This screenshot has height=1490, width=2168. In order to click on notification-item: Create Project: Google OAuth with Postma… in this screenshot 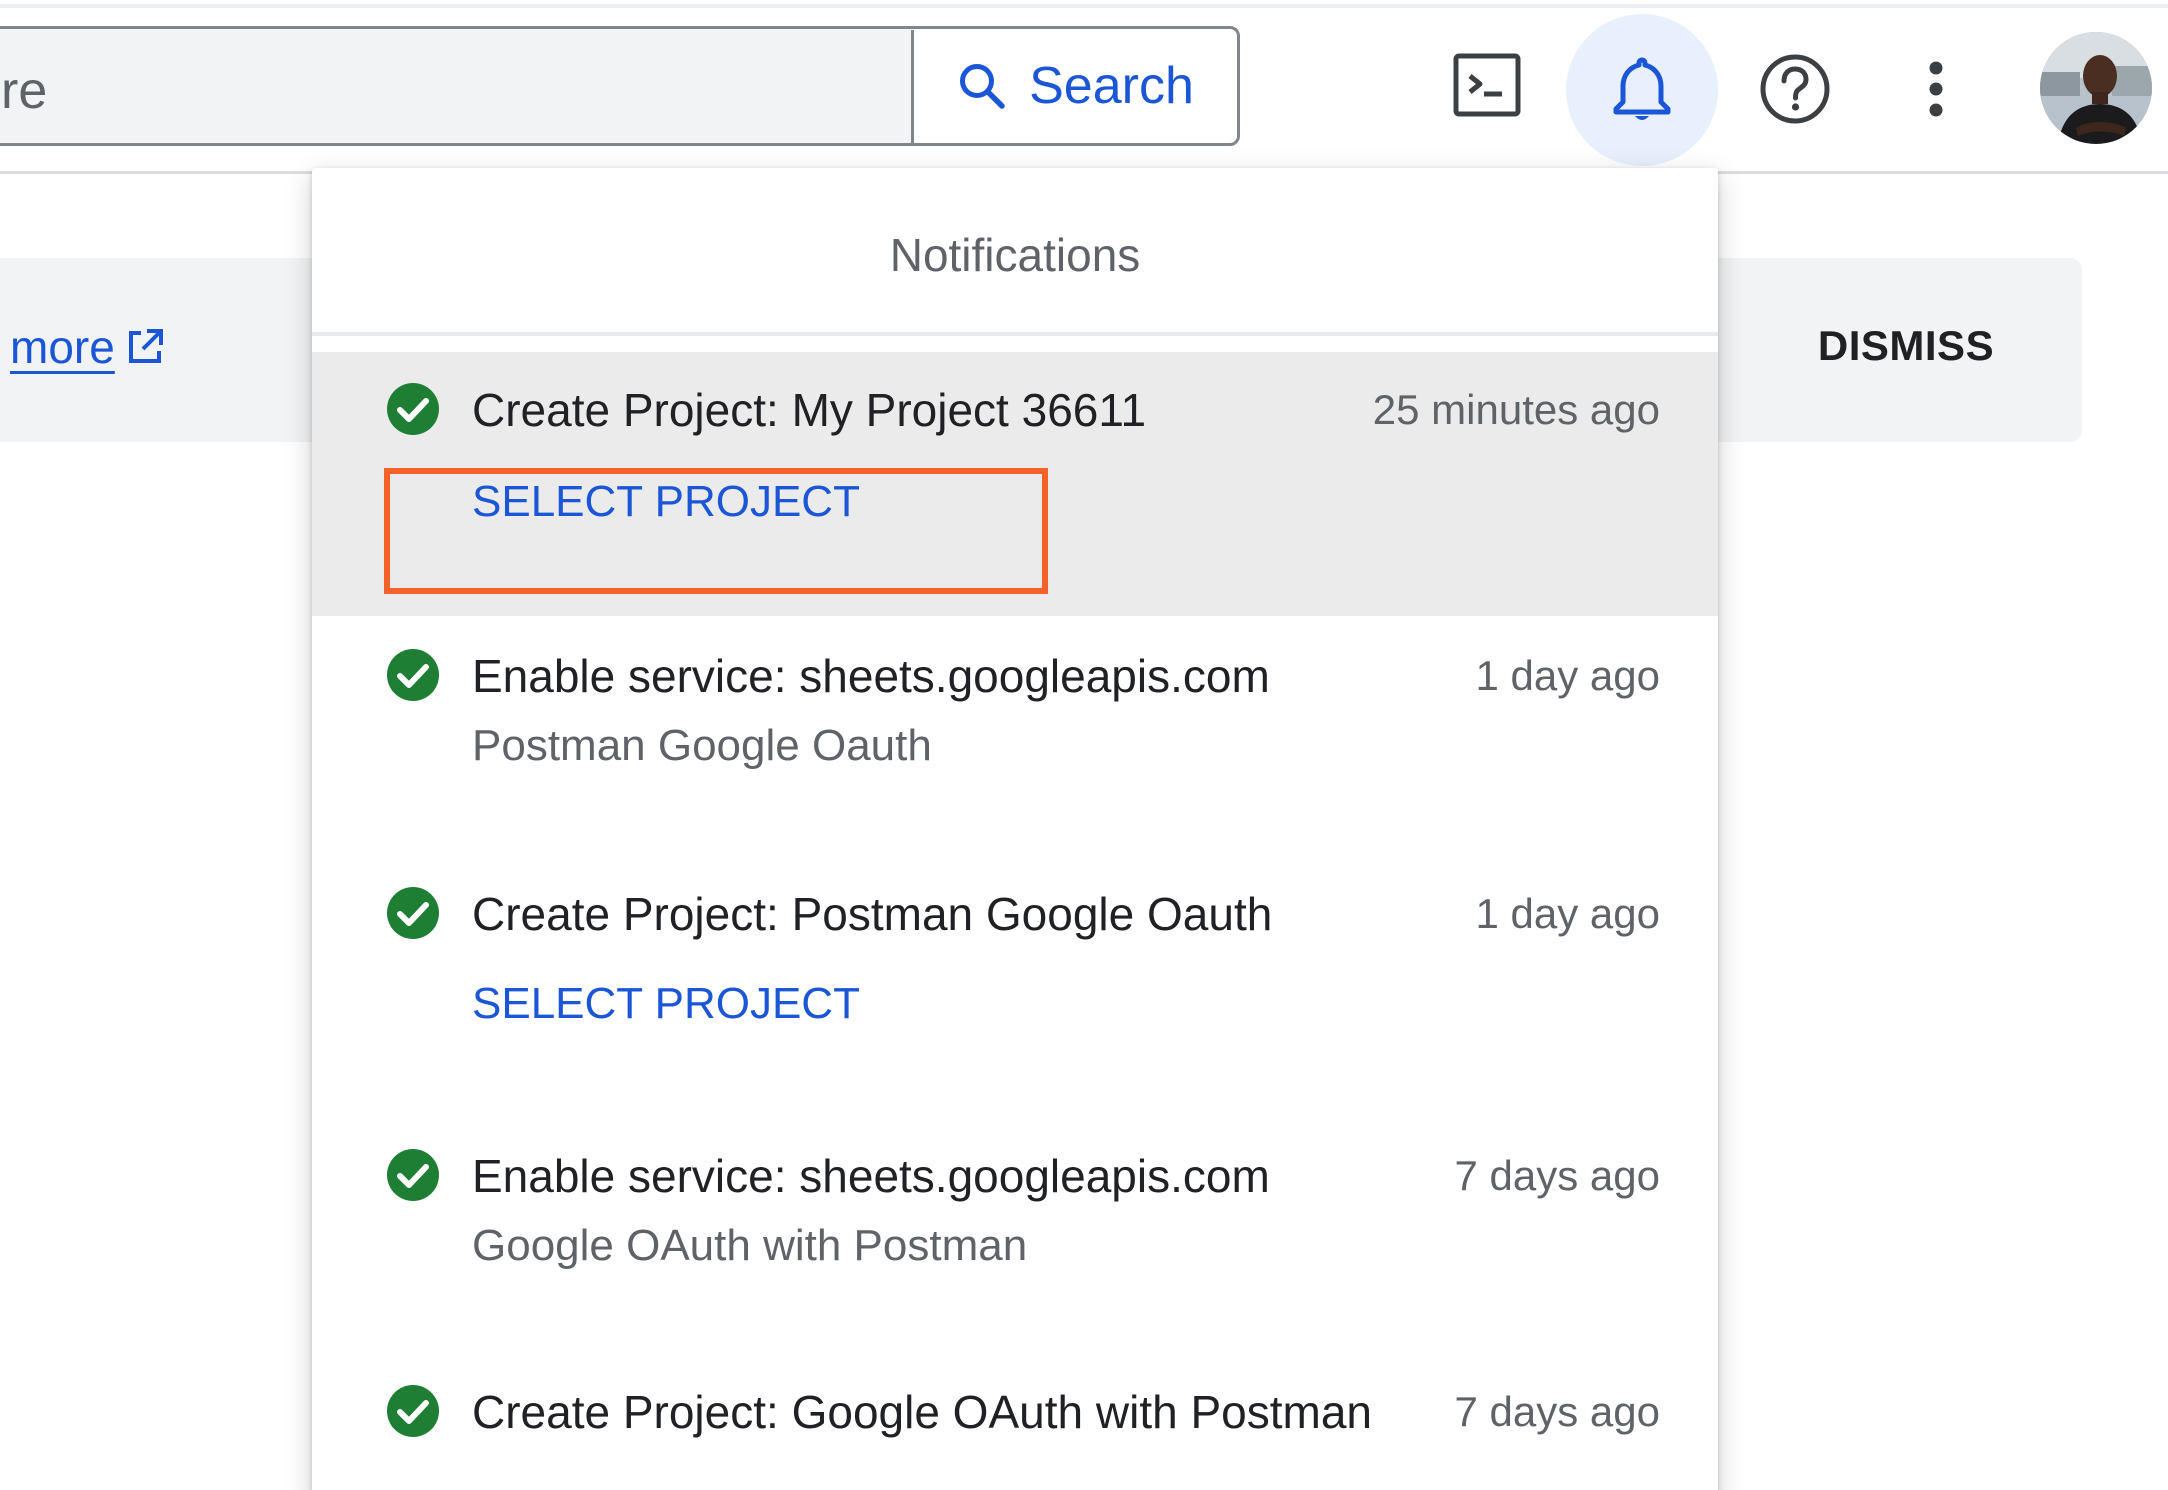, I will do `click(1015, 1422)`.